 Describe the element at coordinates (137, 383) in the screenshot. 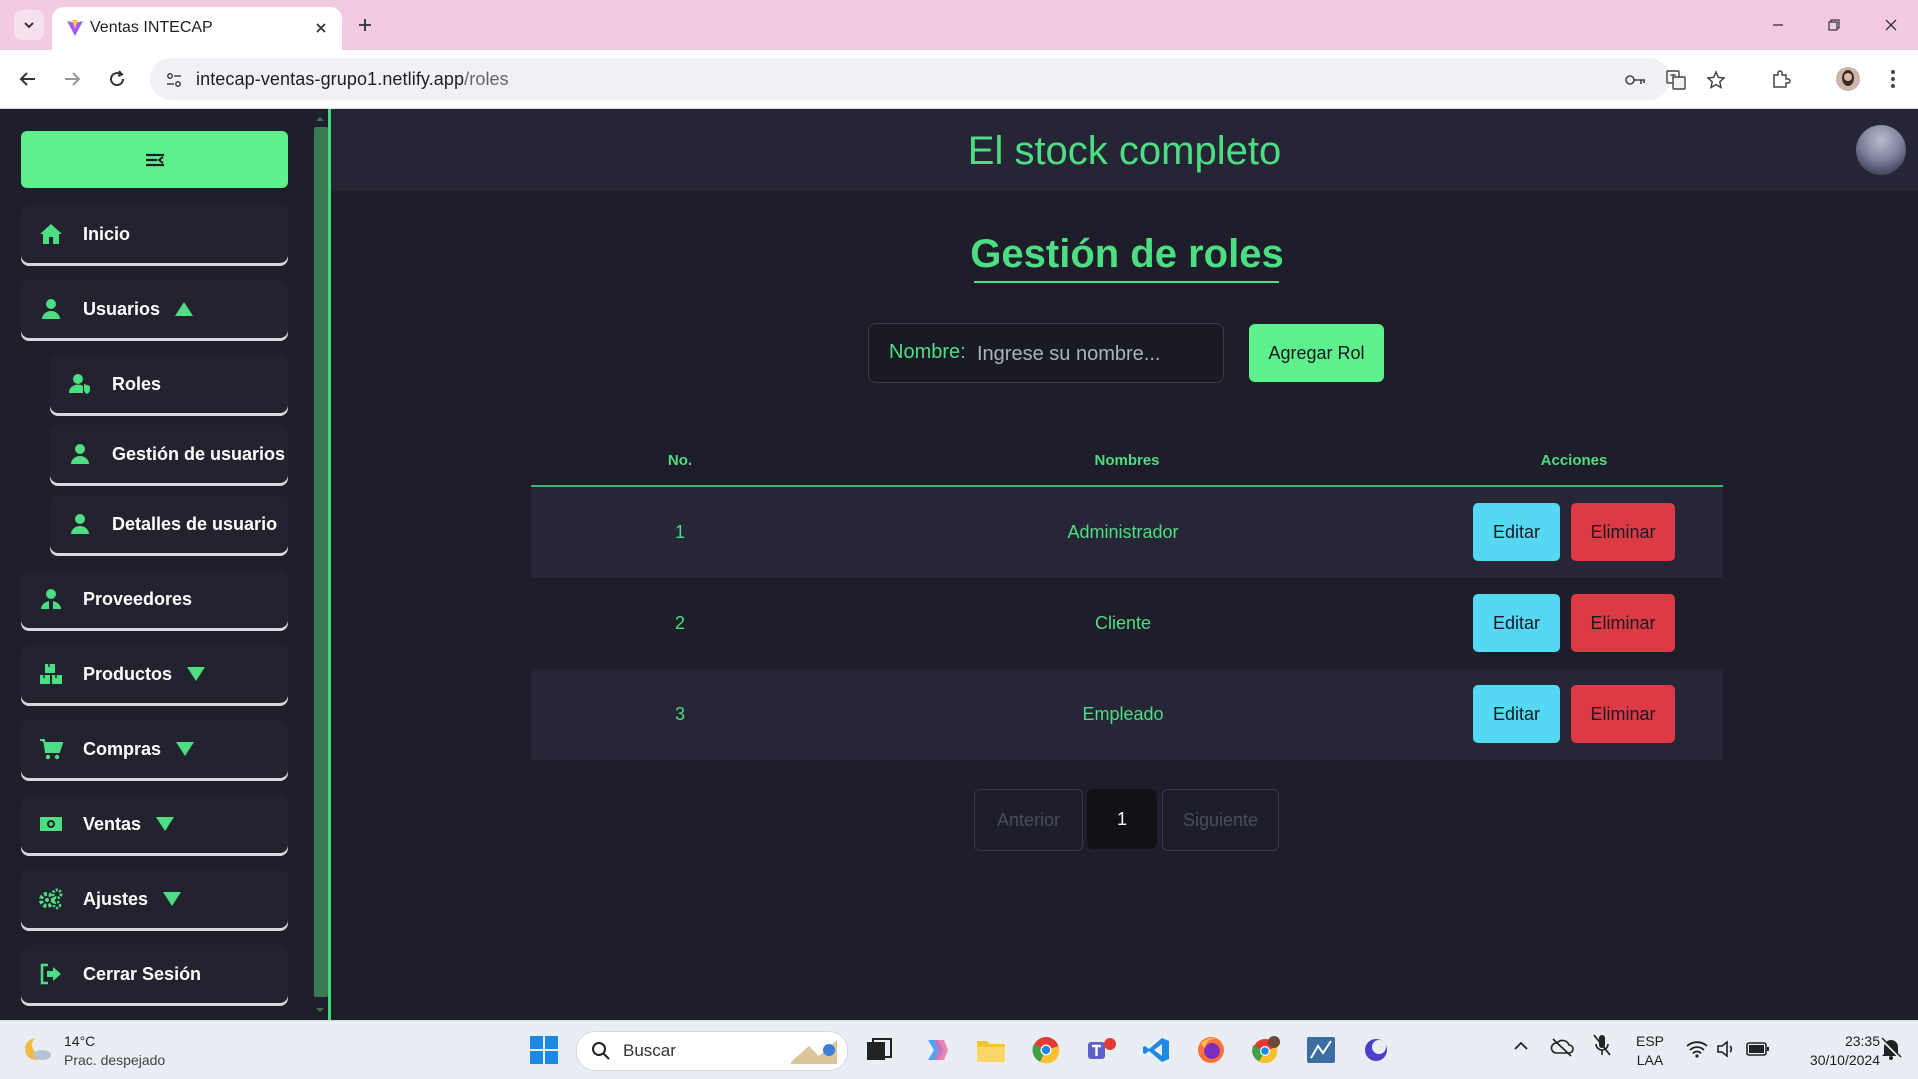

I see `sidebar-item-label: Roles` at that location.